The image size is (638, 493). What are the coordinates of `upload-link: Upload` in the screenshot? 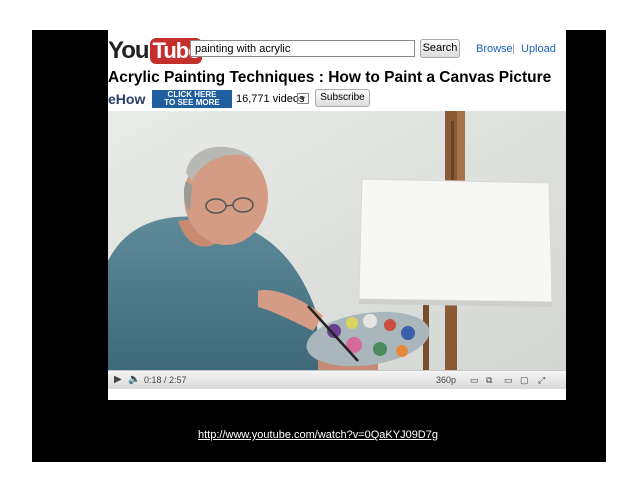 It's located at (538, 49).